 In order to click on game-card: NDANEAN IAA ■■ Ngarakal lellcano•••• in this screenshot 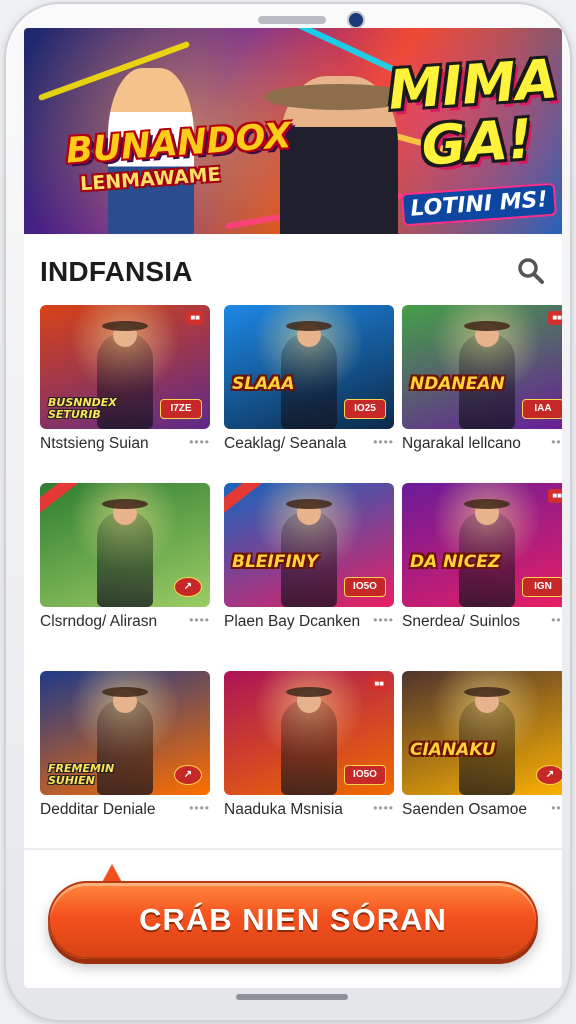, I will do `click(482, 378)`.